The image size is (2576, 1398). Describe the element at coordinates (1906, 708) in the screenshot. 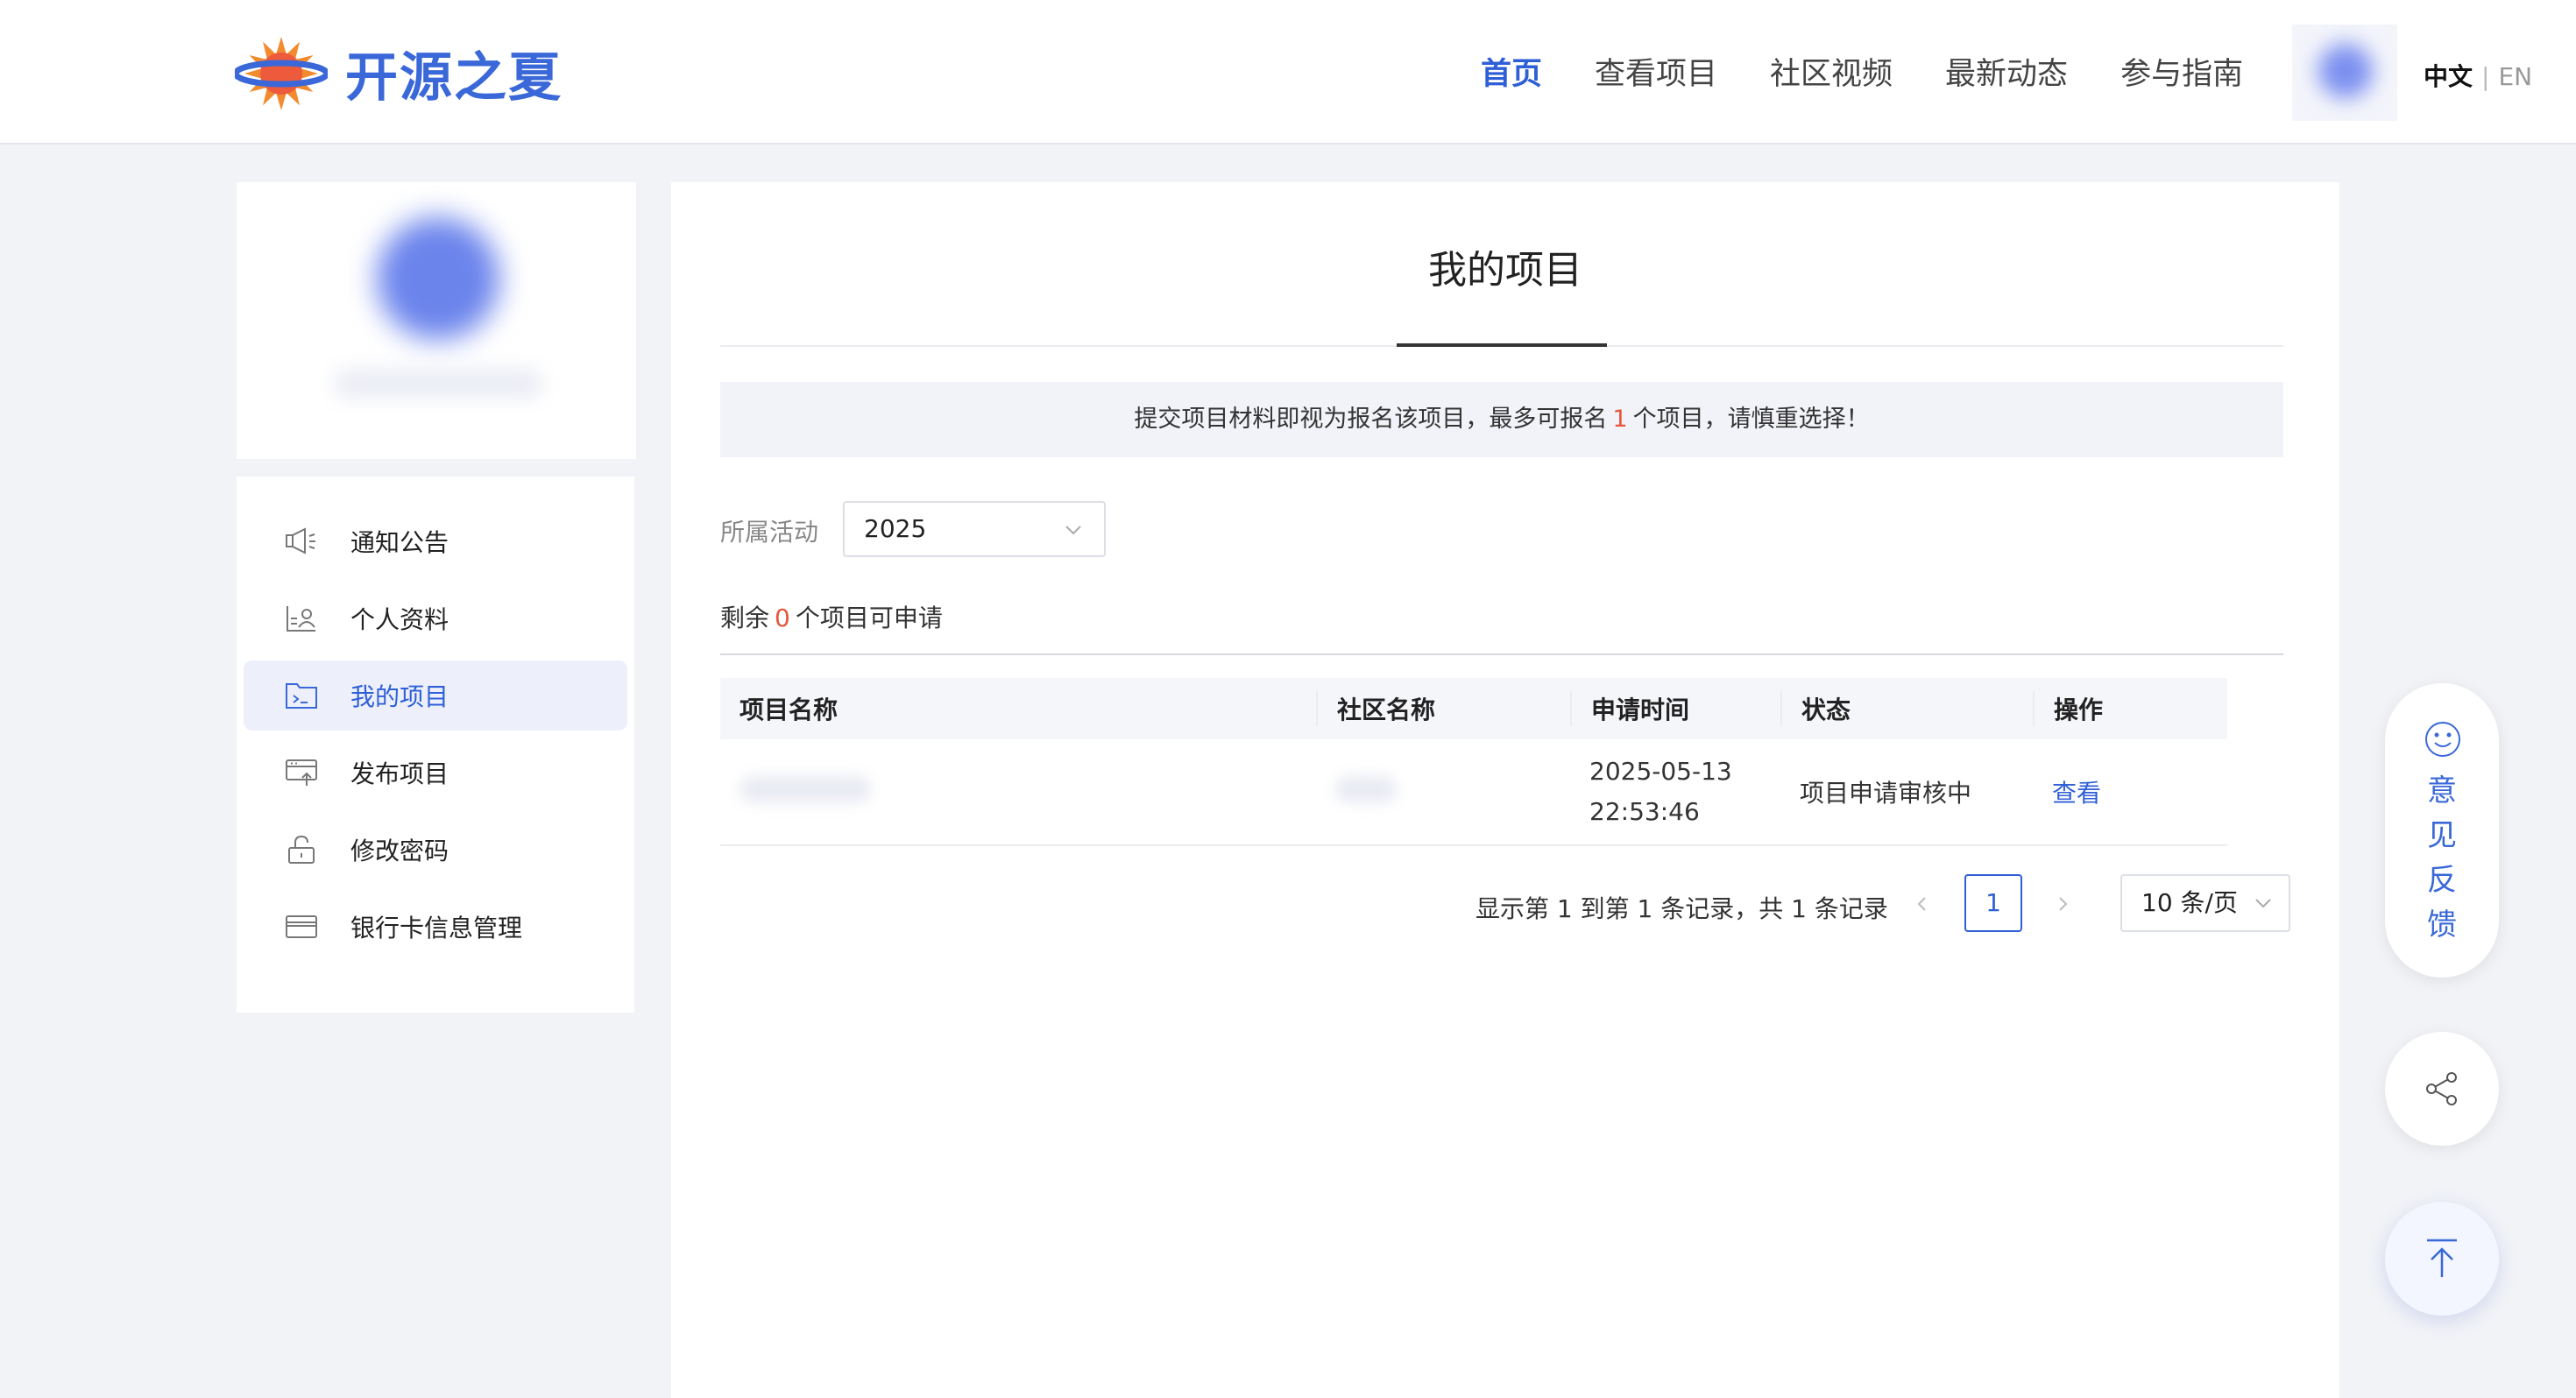

I see `col-status: 状态` at that location.